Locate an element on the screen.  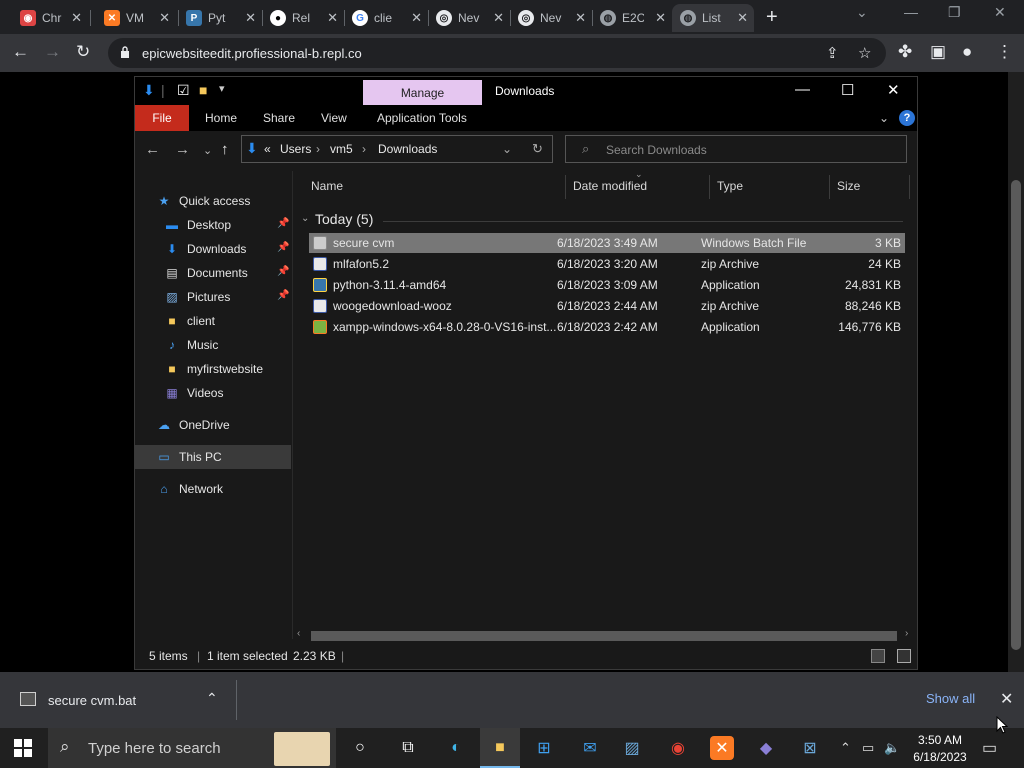
column-header-date: Date modified is located at coordinates (610, 186).